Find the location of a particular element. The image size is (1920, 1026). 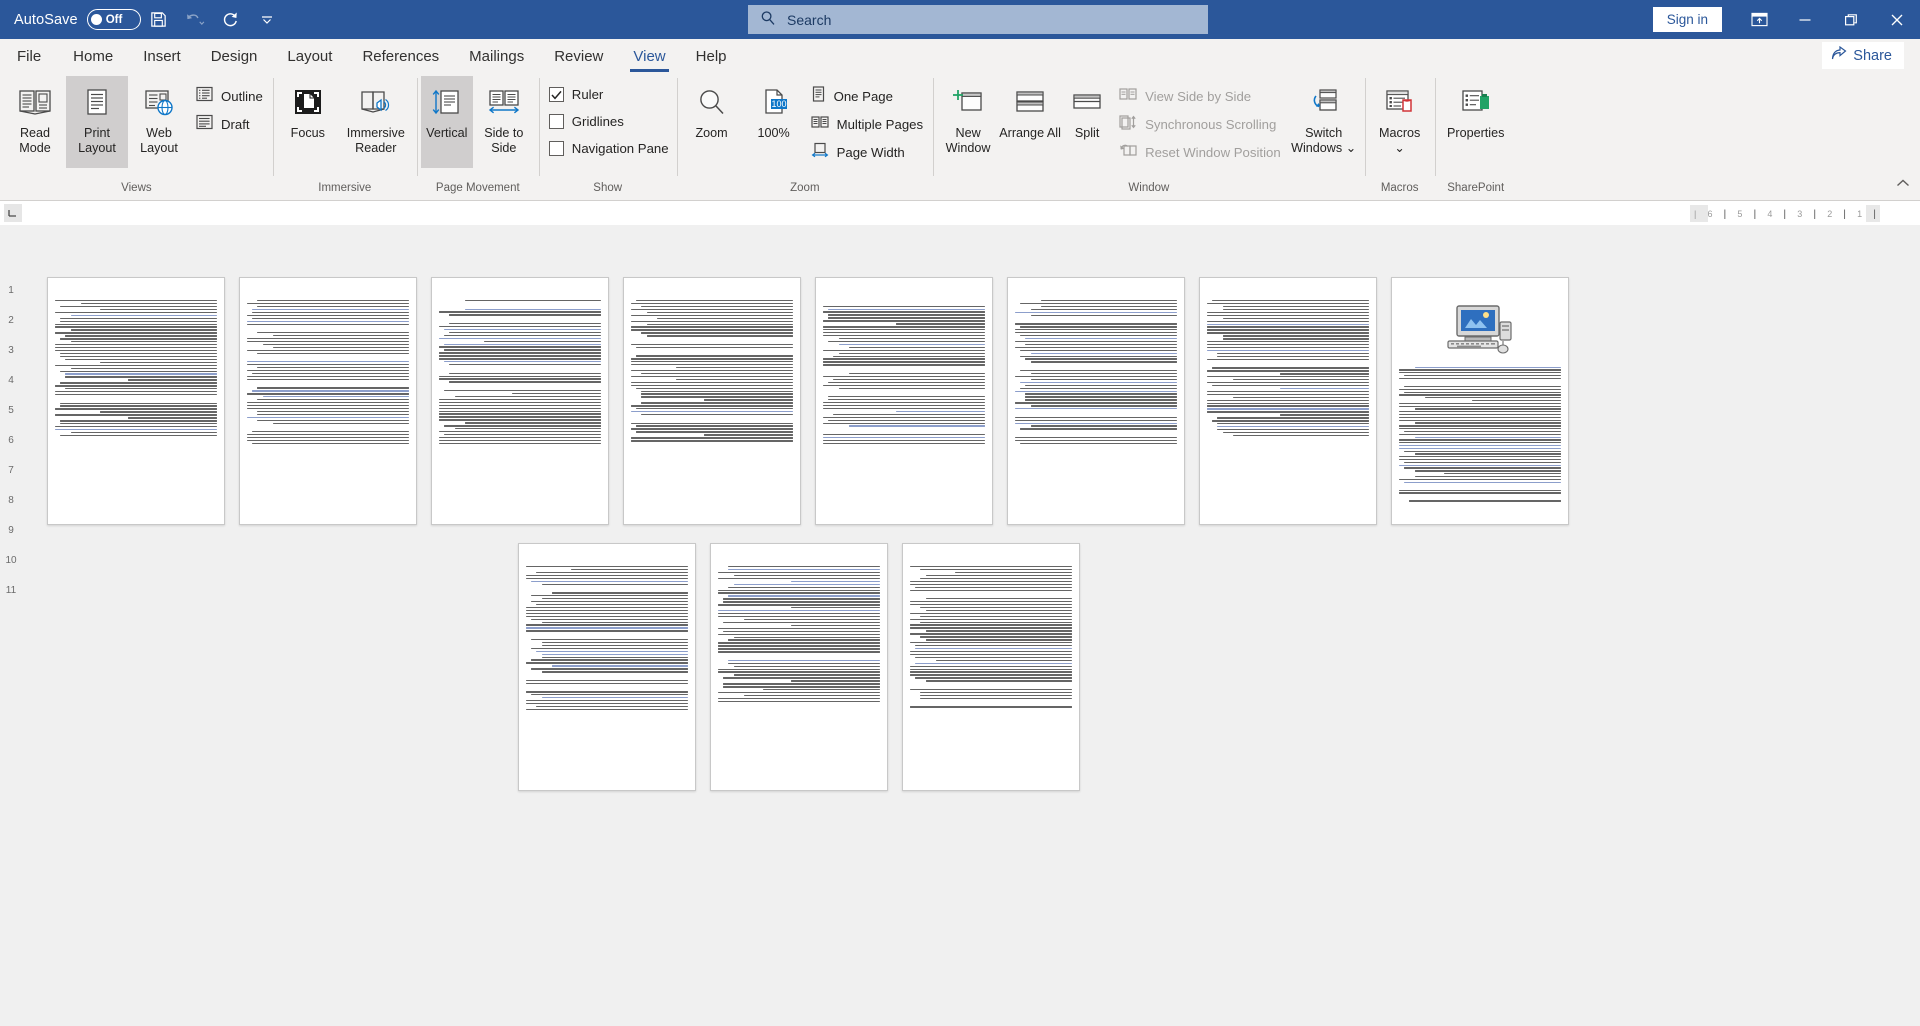

horizontal-ruler: | 6 | 5 | 4 | 3 | 2 | 1 | is located at coordinates (1785, 213).